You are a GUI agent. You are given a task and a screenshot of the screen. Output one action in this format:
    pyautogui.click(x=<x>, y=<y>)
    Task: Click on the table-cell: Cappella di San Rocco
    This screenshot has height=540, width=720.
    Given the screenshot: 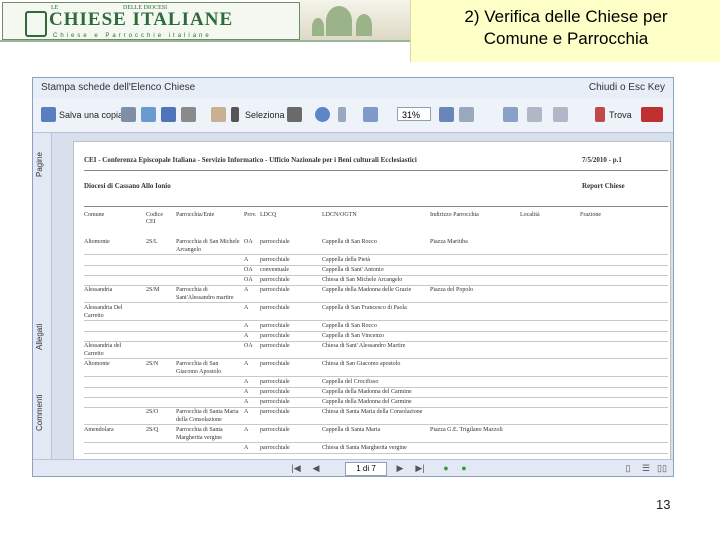 What is the action you would take?
    pyautogui.click(x=349, y=242)
    